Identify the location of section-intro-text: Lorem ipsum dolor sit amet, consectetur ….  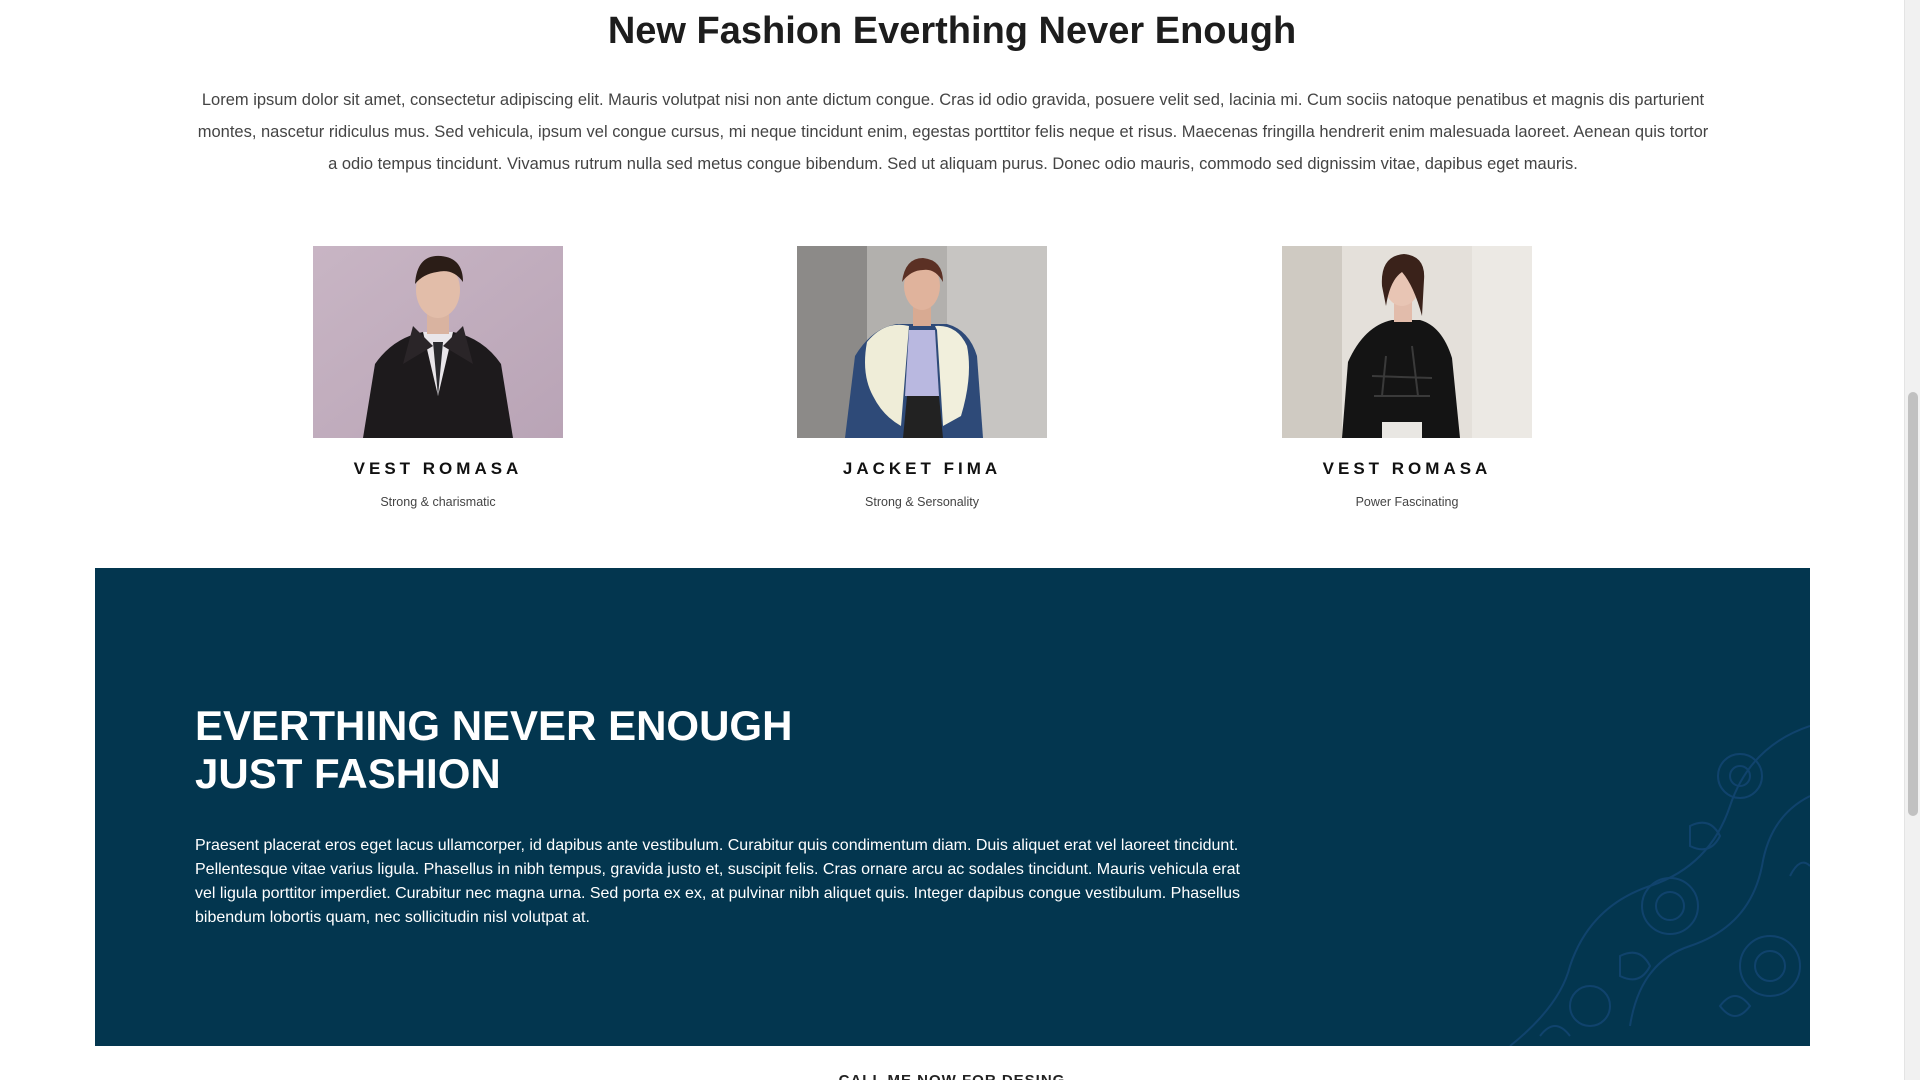
(953, 132).